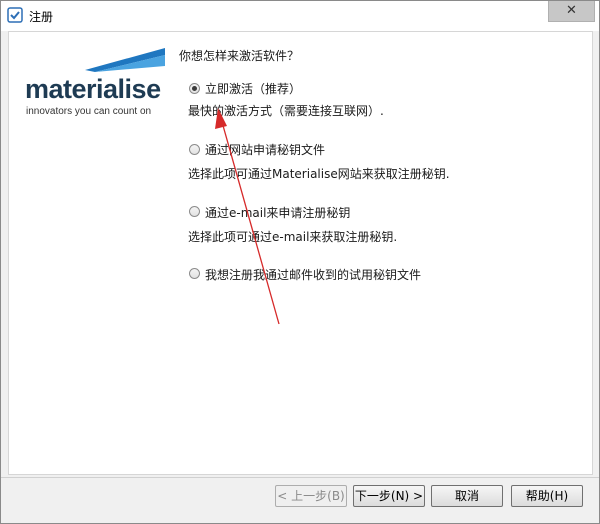 The width and height of the screenshot is (600, 524). I want to click on window-title: 注册, so click(41, 17).